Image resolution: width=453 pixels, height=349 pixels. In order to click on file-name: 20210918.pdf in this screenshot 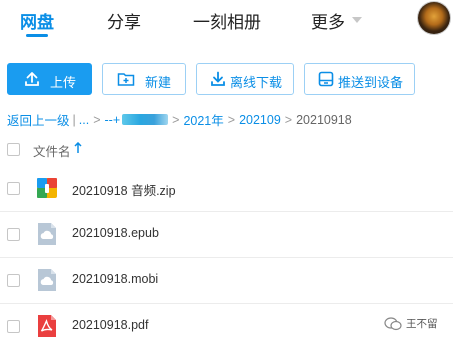, I will do `click(110, 325)`.